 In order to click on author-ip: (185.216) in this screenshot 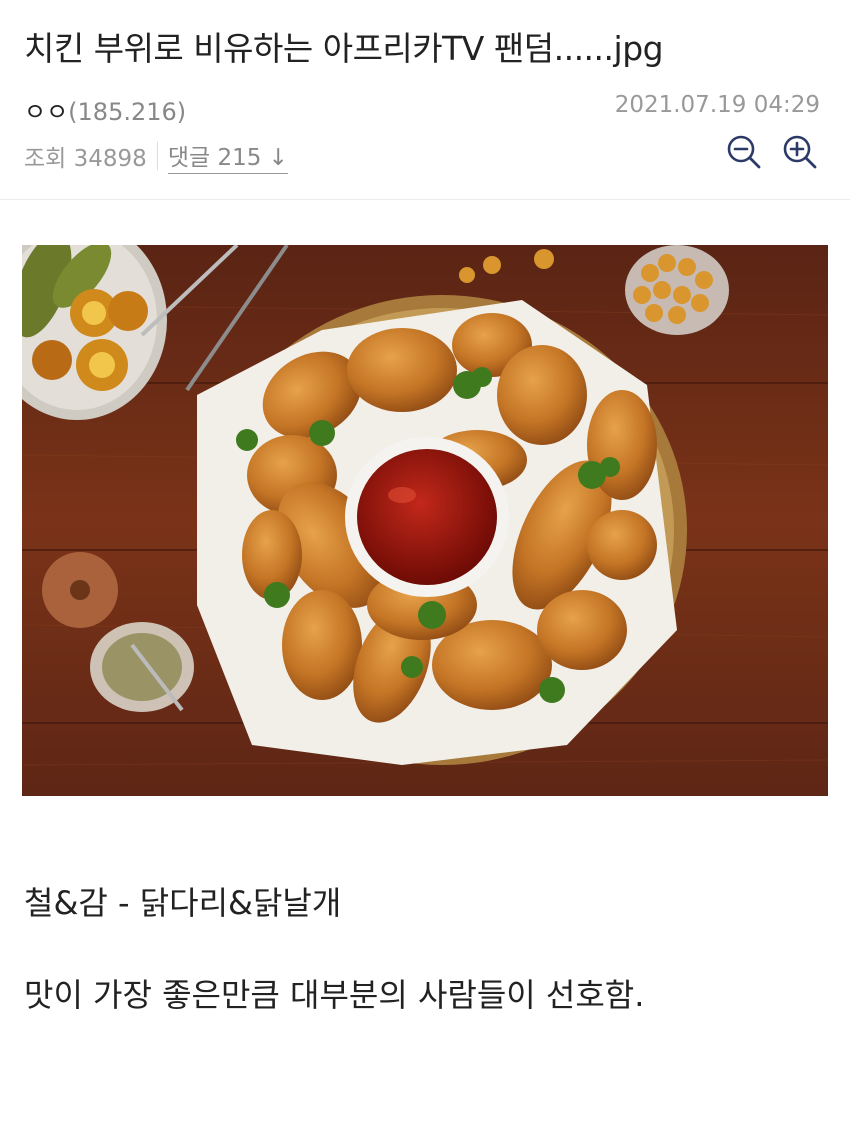, I will do `click(127, 112)`.